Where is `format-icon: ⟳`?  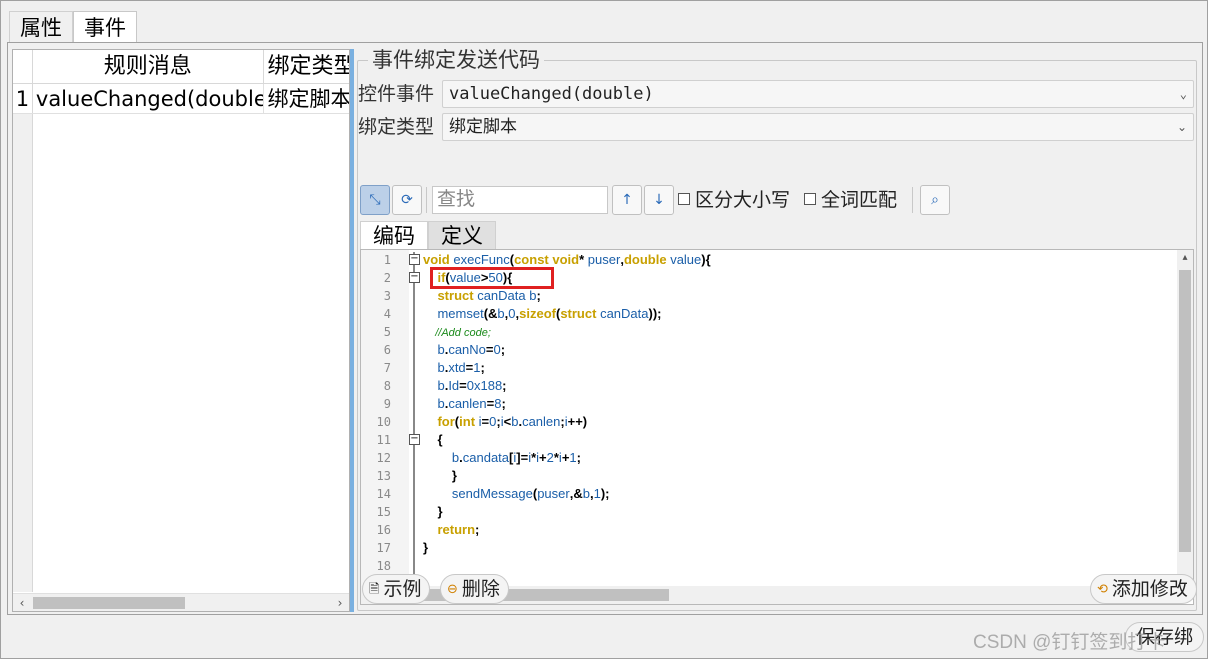
format-icon: ⟳ is located at coordinates (407, 200).